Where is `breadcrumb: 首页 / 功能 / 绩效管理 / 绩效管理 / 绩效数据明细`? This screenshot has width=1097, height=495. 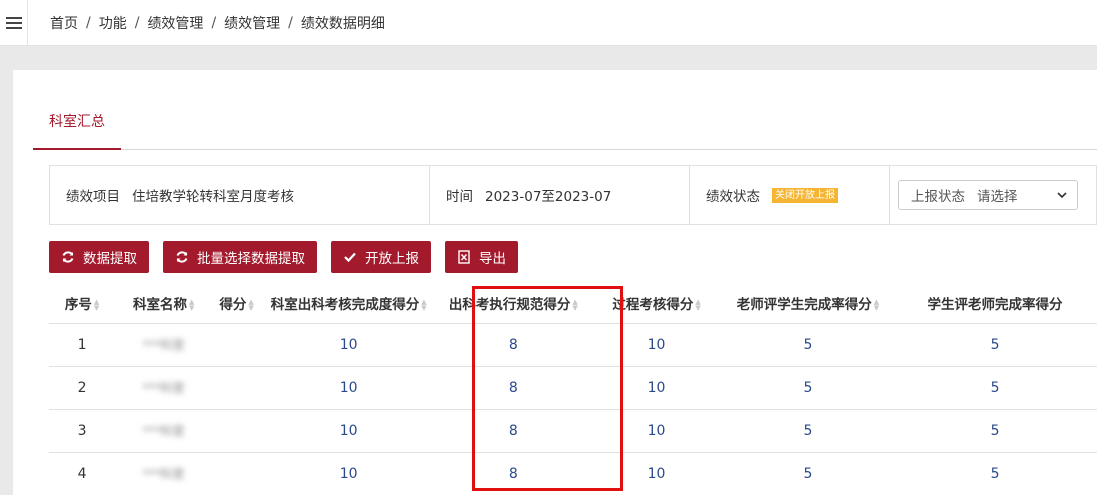
breadcrumb: 首页 / 功能 / 绩效管理 / 绩效管理 / 绩效数据明细 is located at coordinates (217, 23).